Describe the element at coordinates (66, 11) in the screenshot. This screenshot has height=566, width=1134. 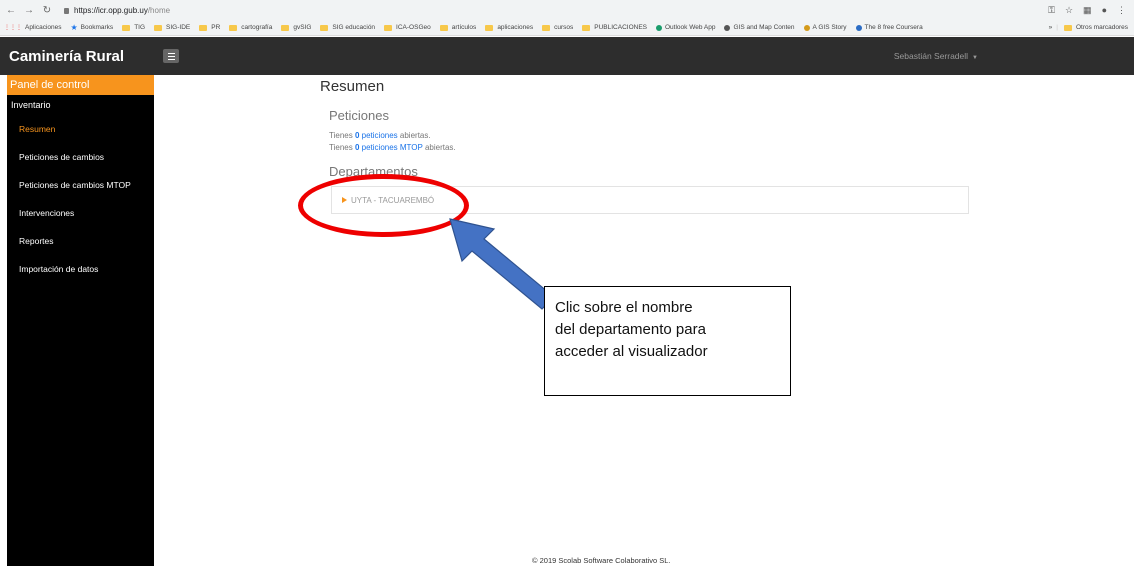
I see `lock-icon` at that location.